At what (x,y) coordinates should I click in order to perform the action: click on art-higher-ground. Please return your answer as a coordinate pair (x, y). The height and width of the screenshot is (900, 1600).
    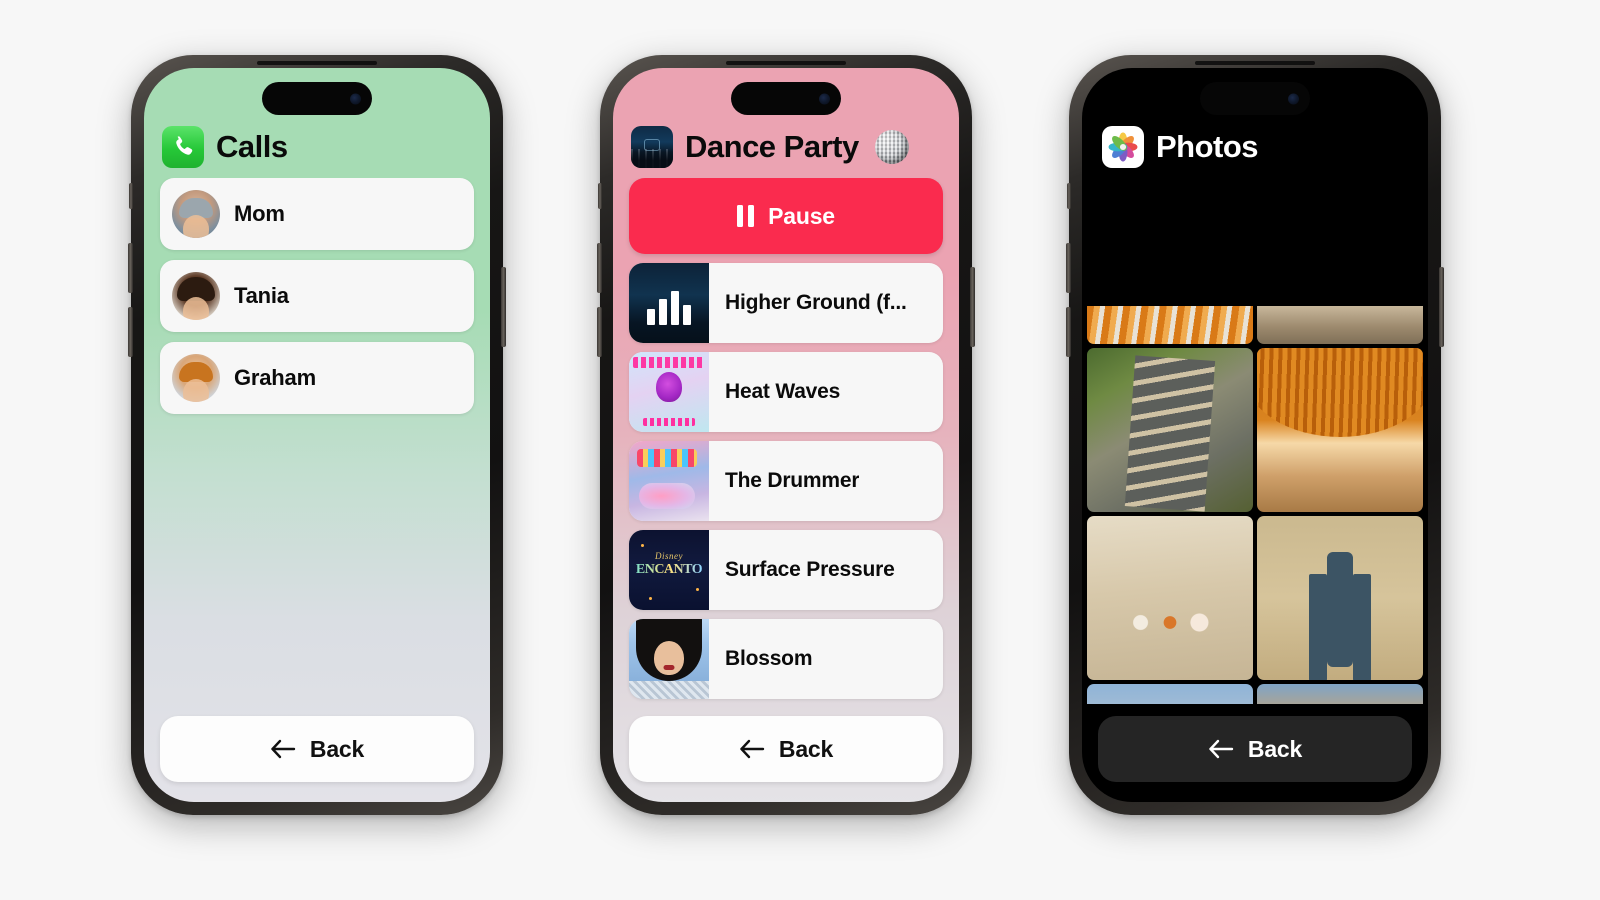
    Looking at the image, I should click on (669, 303).